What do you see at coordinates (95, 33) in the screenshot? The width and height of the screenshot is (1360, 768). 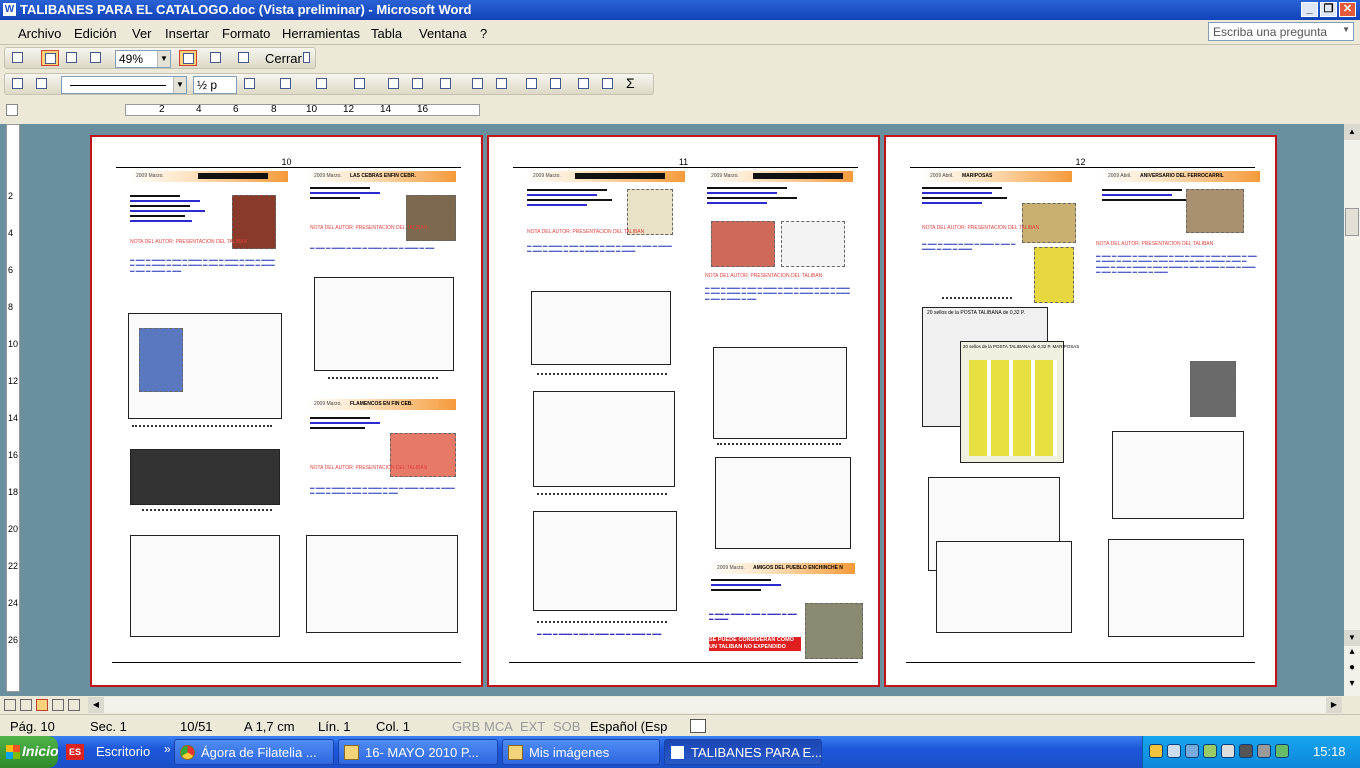 I see `menu-edicion: Edición` at bounding box center [95, 33].